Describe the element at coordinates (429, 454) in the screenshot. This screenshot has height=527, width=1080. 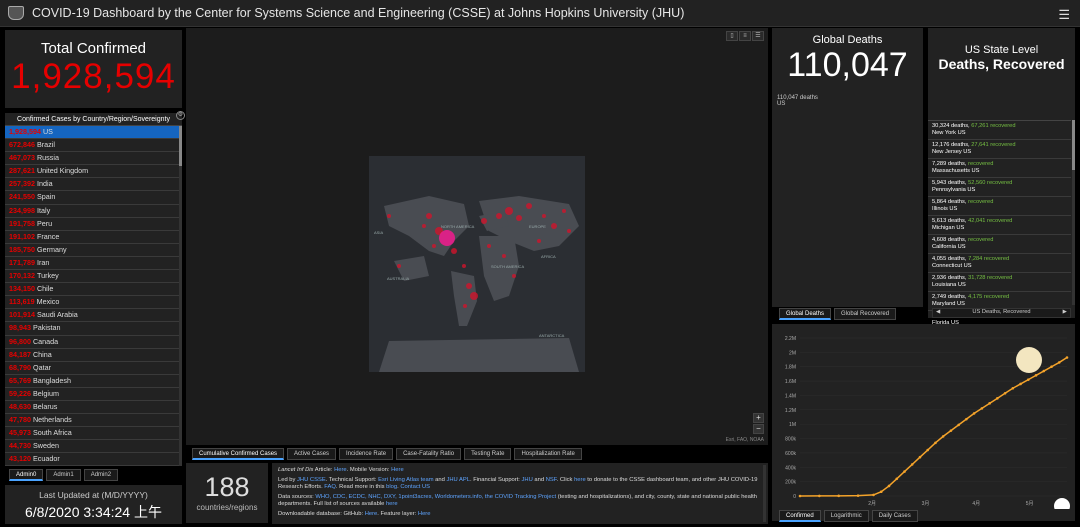
I see `tab: Case-Fatality Ratio` at that location.